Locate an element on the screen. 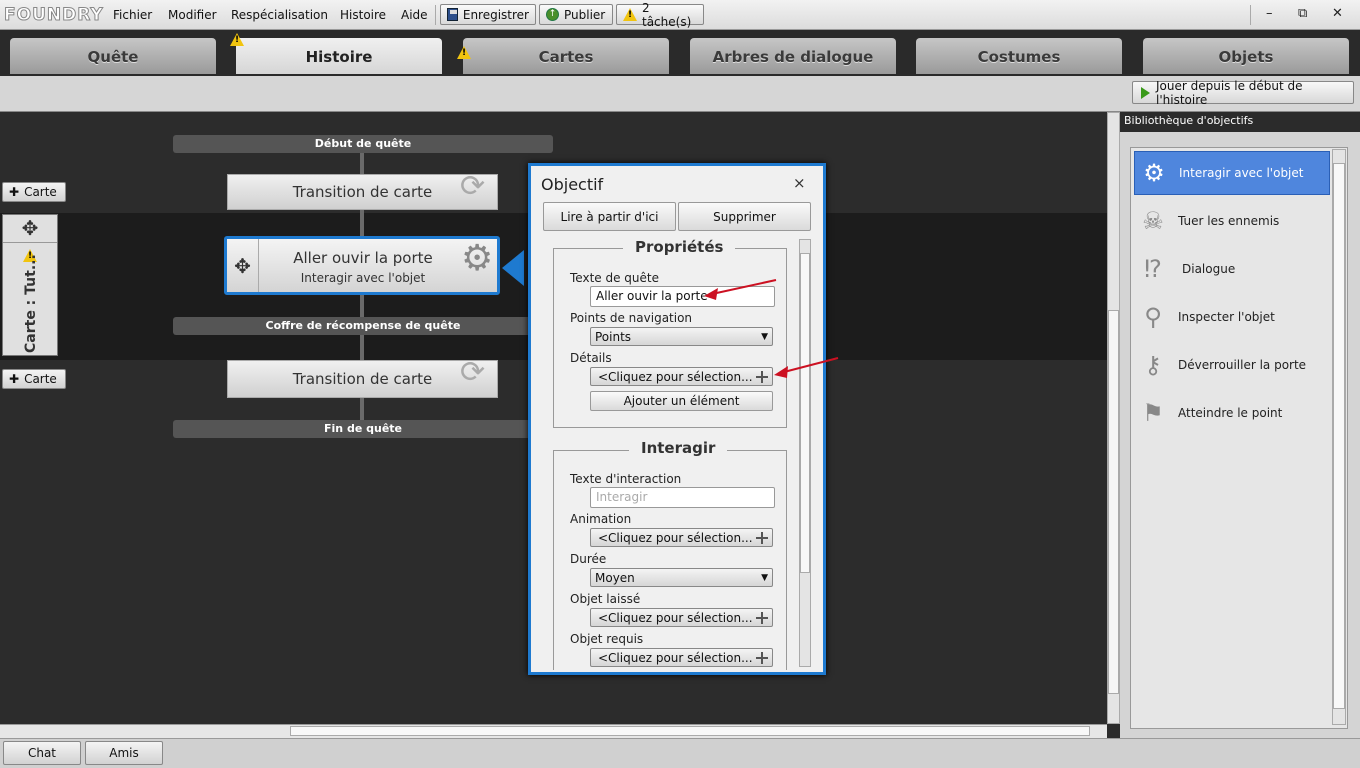 The image size is (1360, 768). panel-title: Objectif is located at coordinates (572, 184).